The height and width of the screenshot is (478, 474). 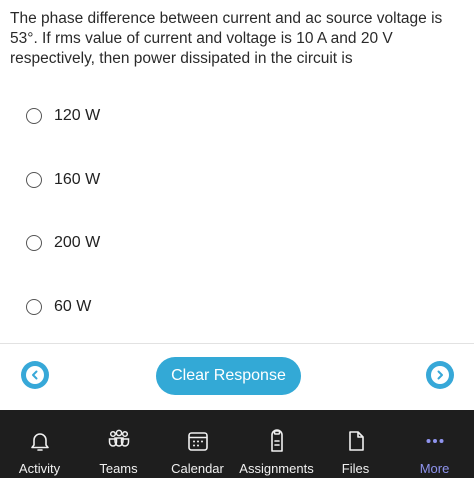 I want to click on option-4: 60 W, so click(x=58, y=307).